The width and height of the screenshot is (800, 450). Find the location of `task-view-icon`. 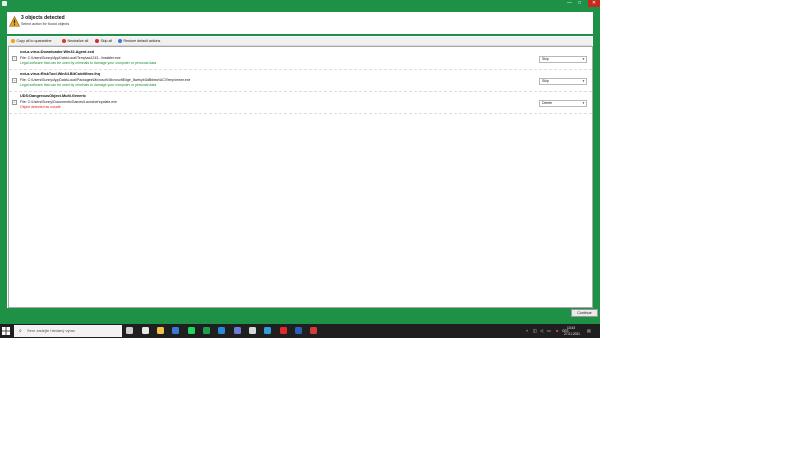

task-view-icon is located at coordinates (129, 330).